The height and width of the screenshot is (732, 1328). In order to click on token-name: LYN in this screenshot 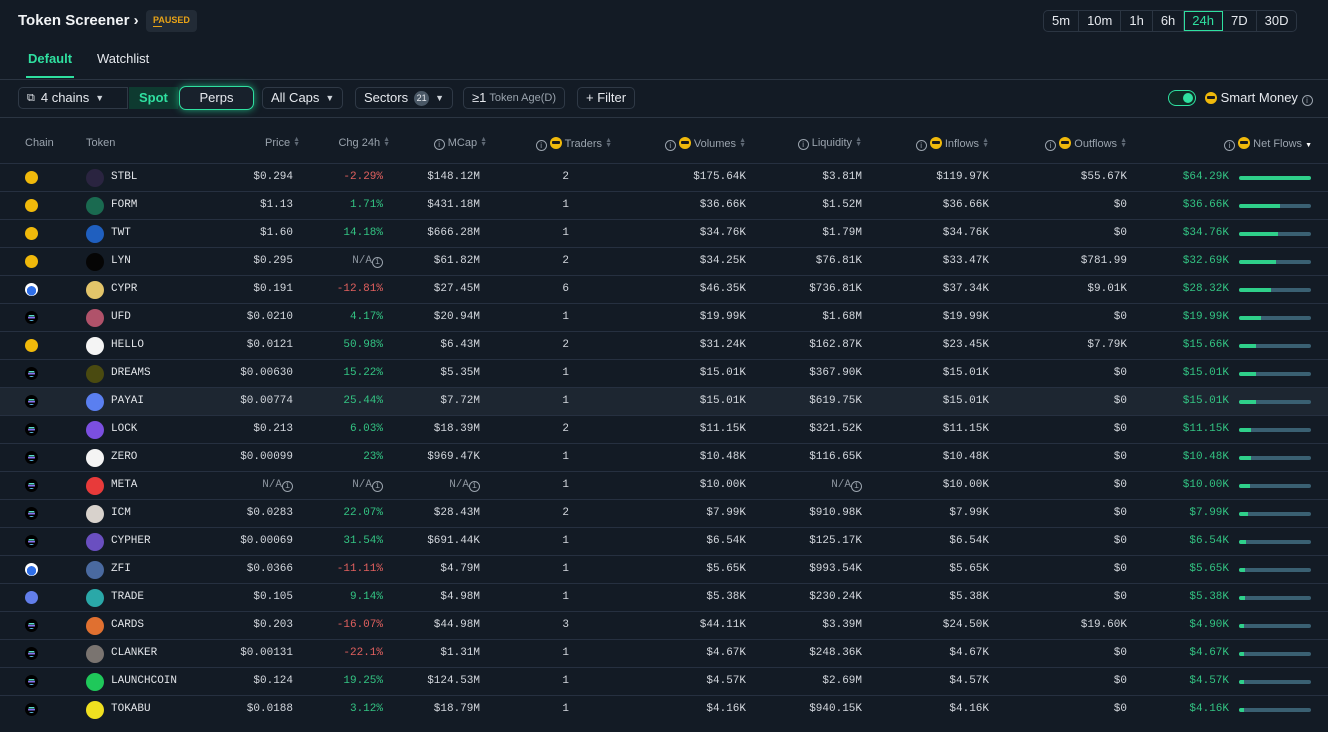, I will do `click(121, 261)`.